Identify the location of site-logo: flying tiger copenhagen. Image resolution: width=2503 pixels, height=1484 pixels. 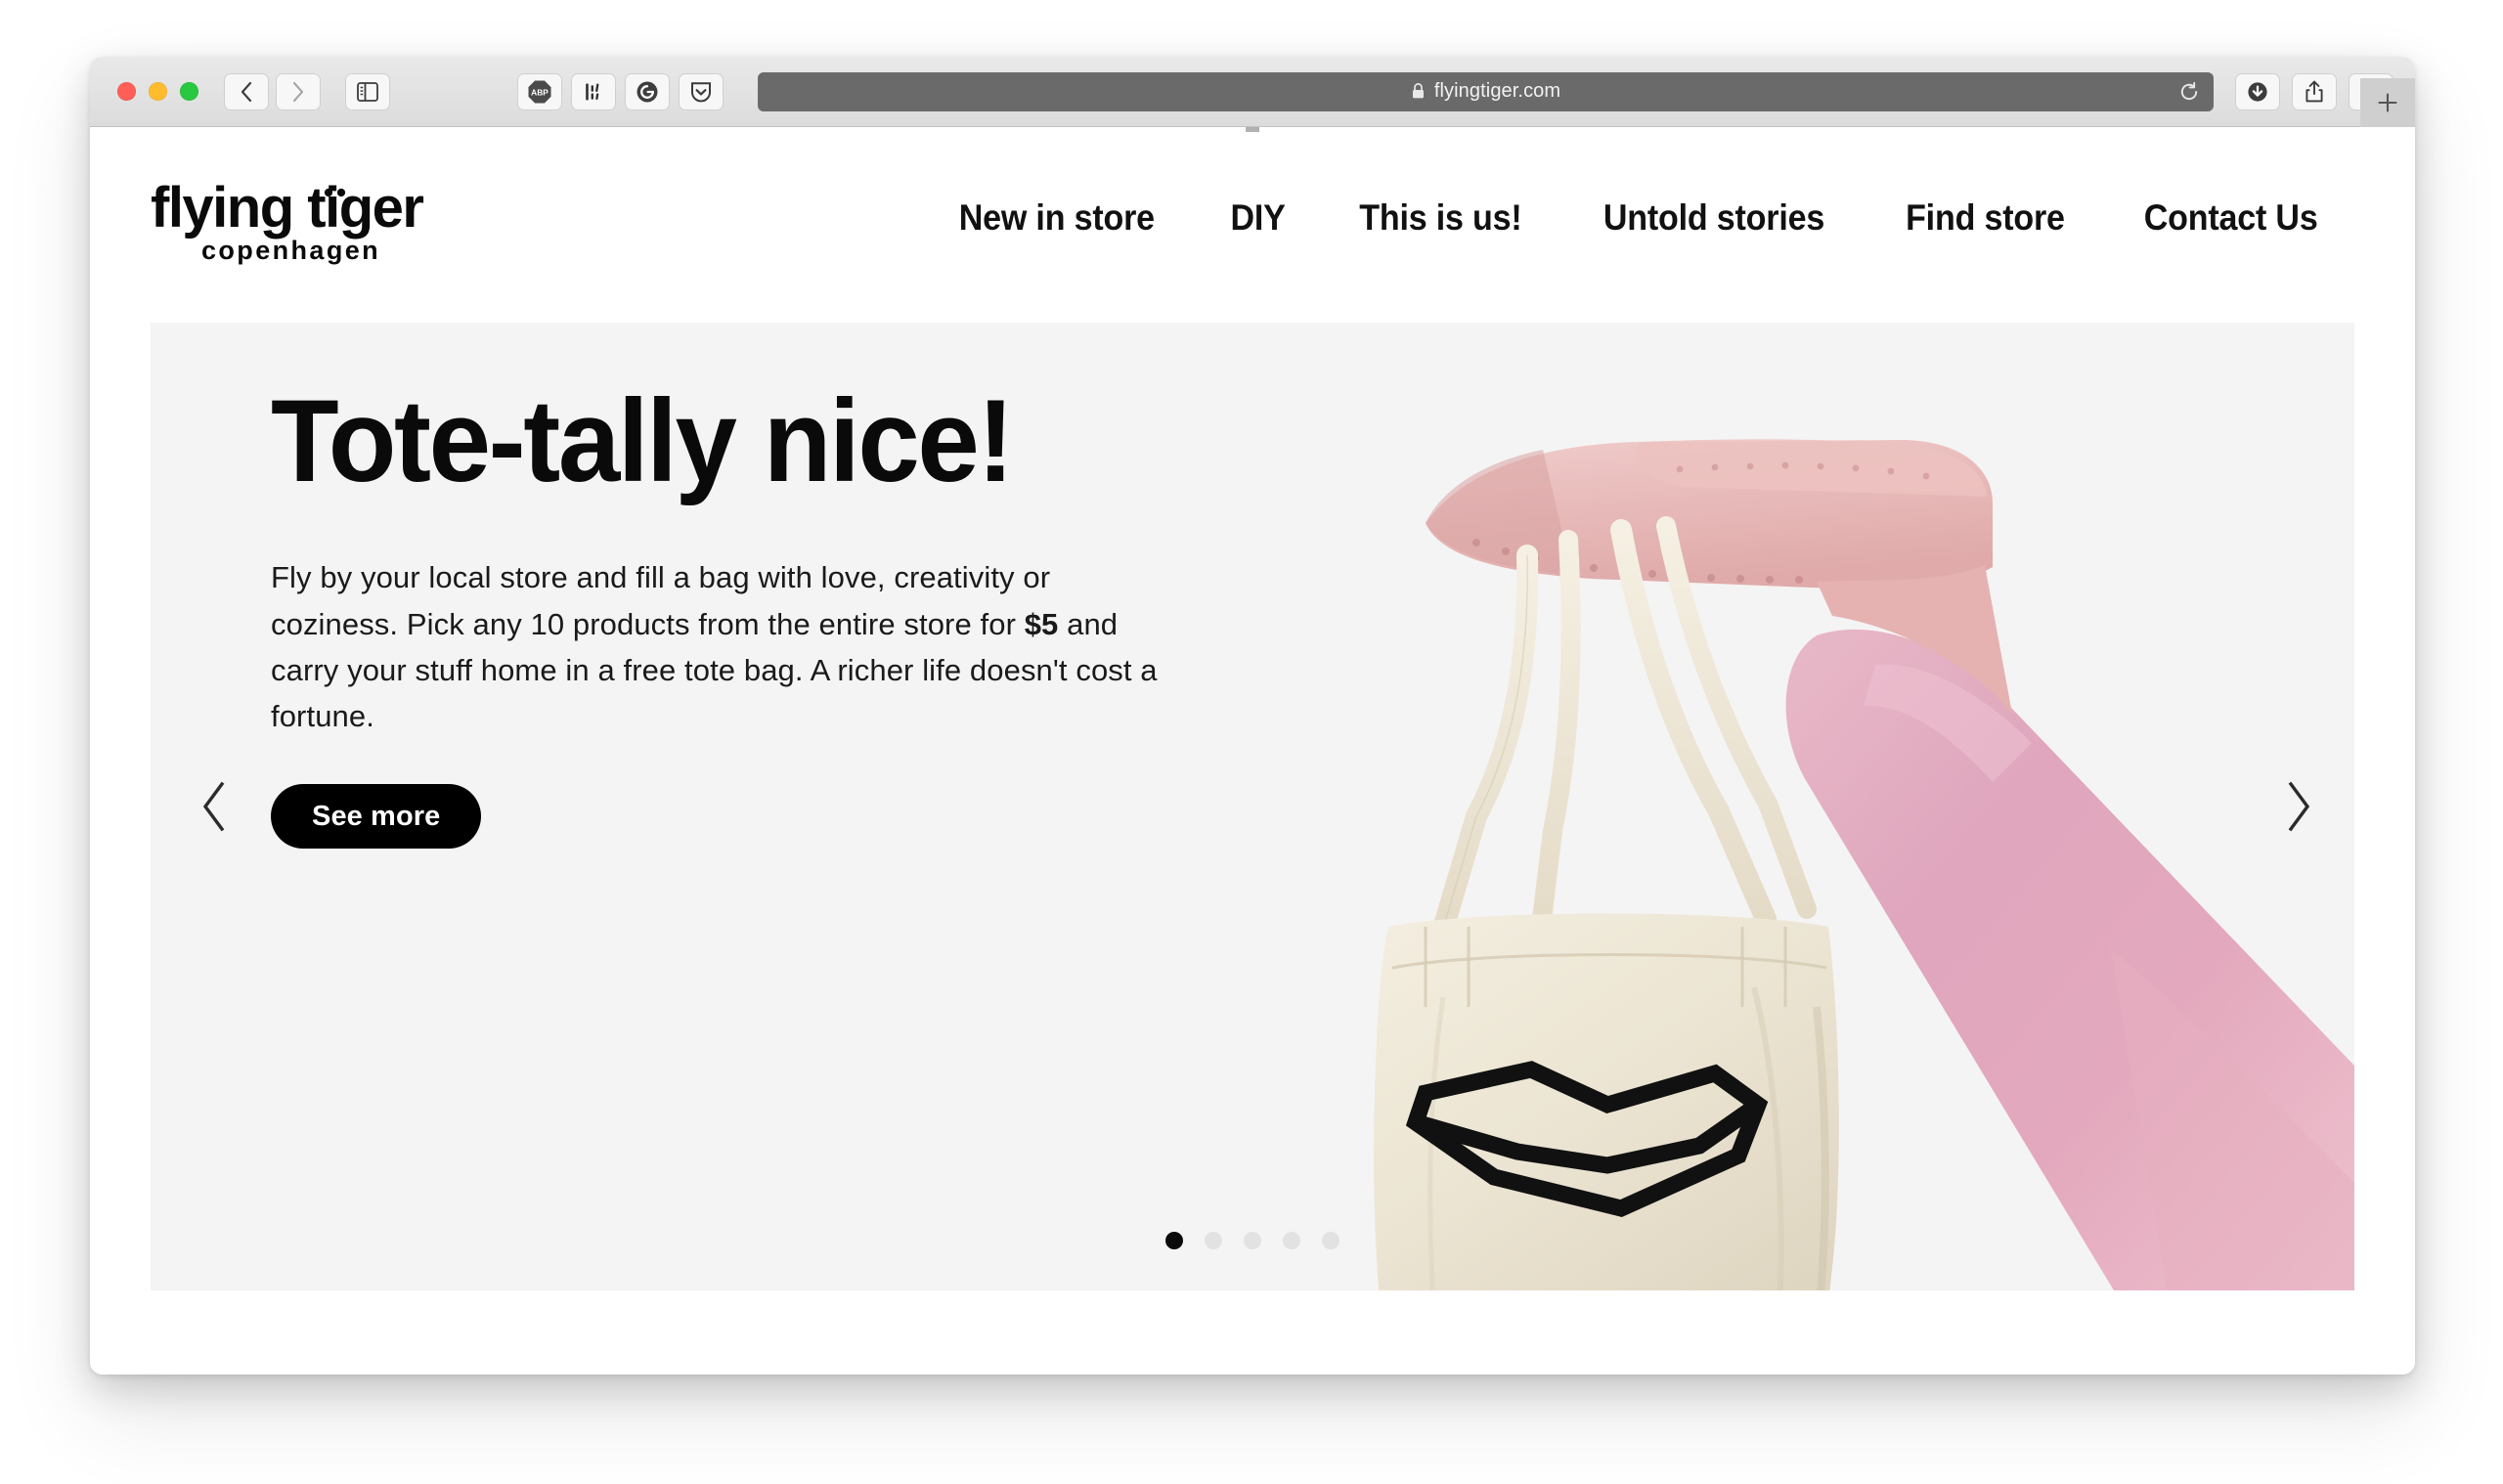
(322, 222).